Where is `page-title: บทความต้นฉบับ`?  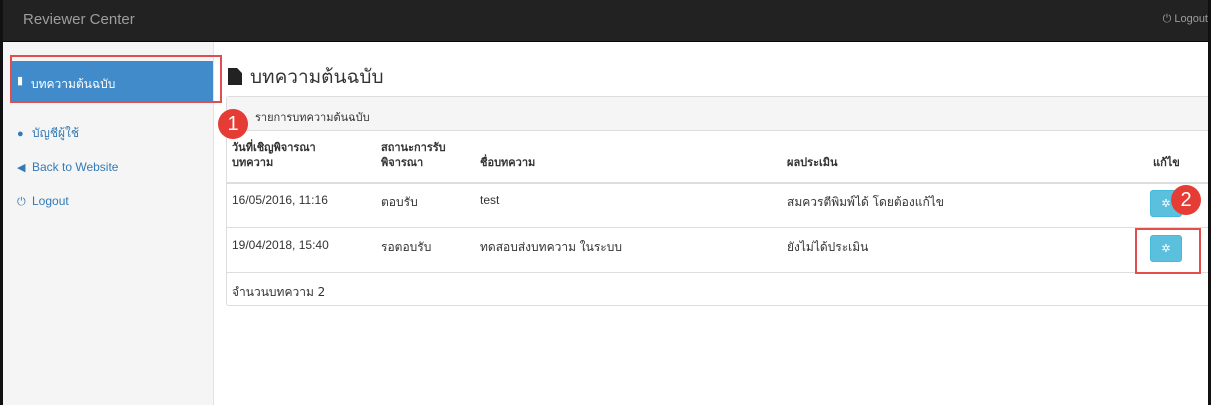
page-title: บทความต้นฉบับ is located at coordinates (306, 77).